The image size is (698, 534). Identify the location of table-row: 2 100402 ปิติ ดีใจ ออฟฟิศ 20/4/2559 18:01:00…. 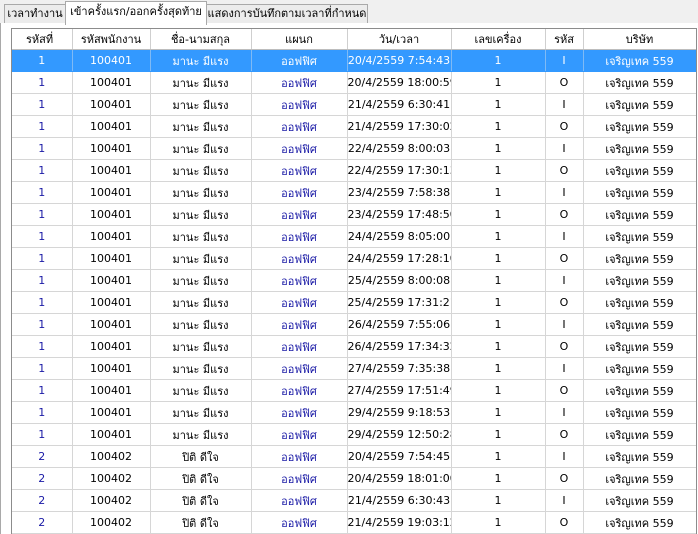
(354, 478).